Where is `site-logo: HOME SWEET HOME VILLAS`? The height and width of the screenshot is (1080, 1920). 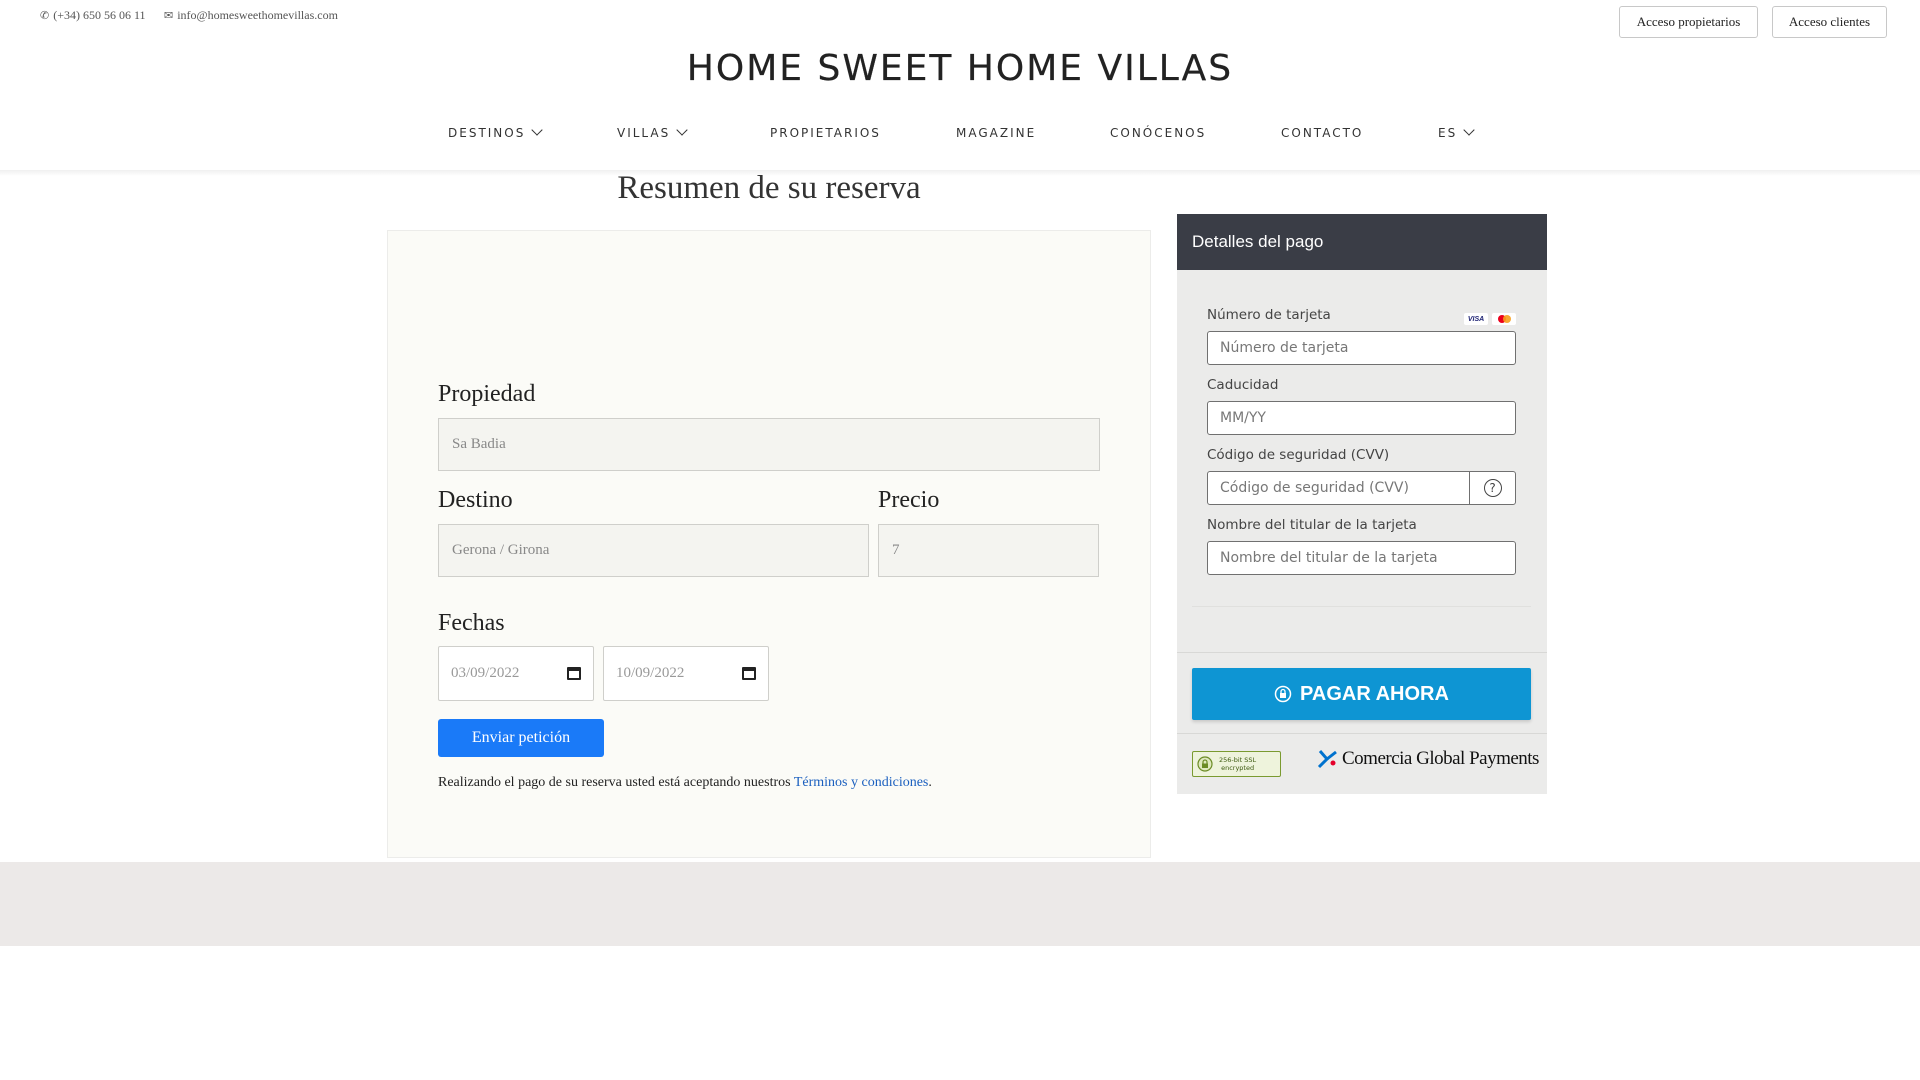
site-logo: HOME SWEET HOME VILLAS is located at coordinates (960, 68).